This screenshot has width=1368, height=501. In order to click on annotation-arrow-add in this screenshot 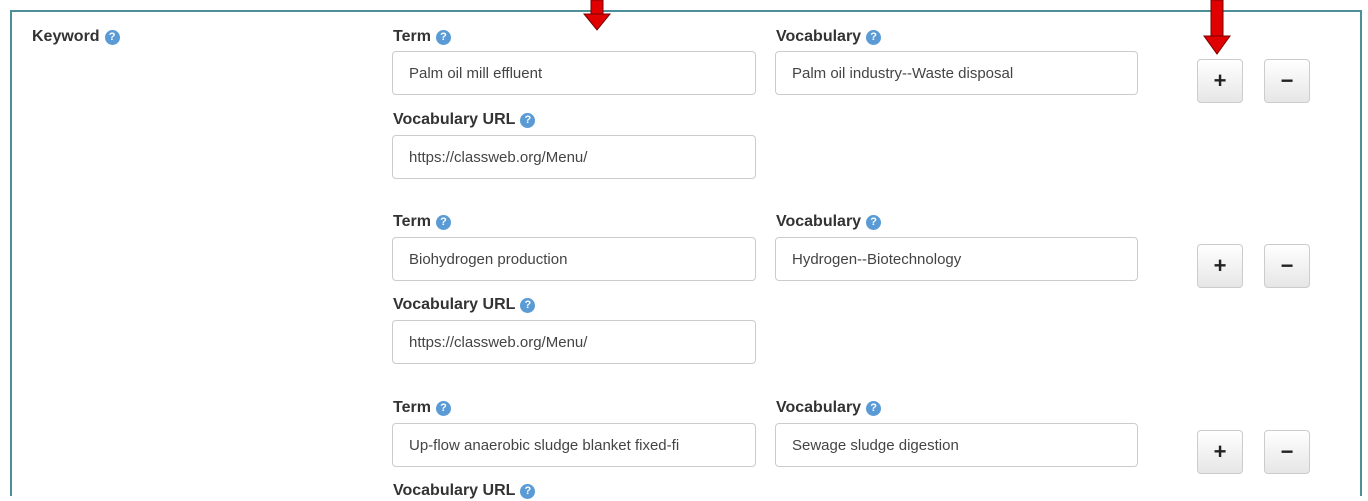, I will do `click(1217, 27)`.